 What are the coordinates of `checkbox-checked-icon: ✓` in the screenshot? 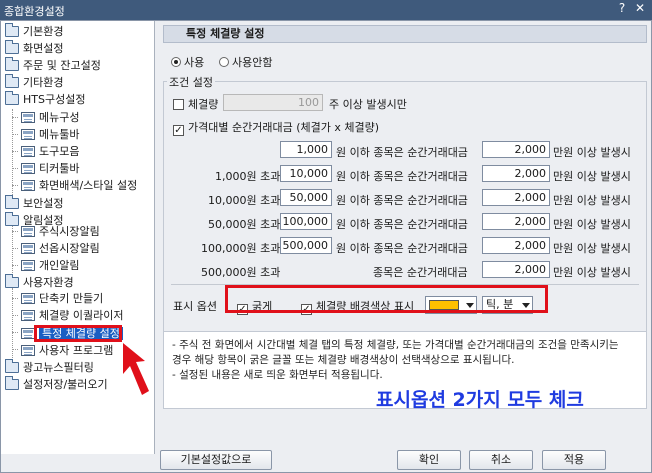 It's located at (178, 130).